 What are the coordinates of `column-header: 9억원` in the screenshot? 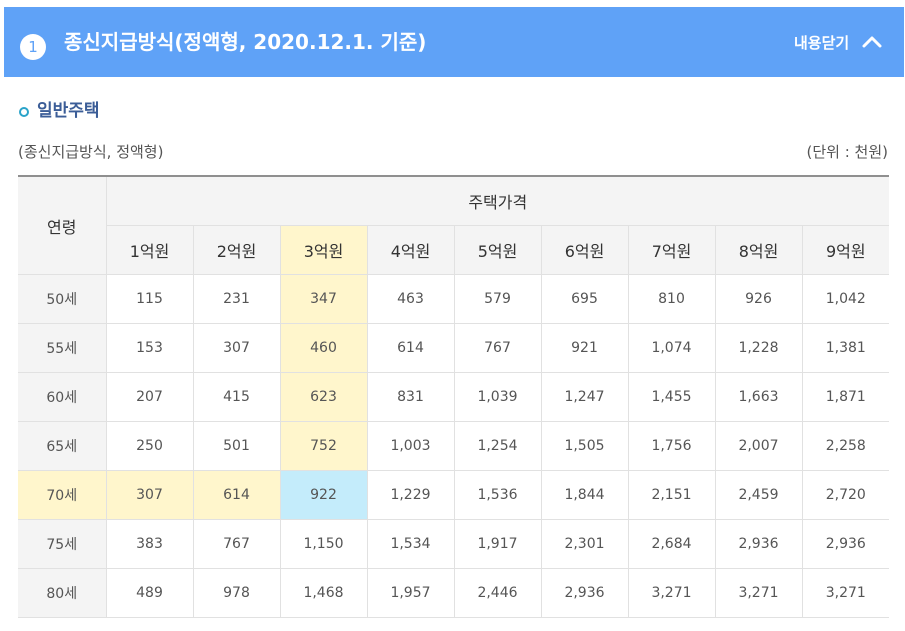 It's located at (845, 250).